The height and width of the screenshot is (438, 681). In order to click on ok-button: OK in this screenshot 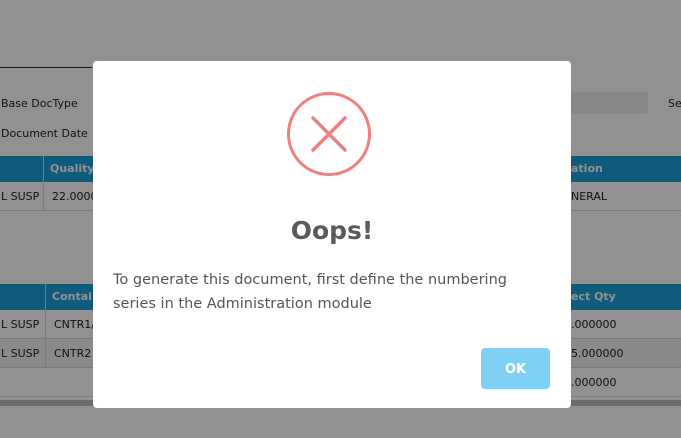, I will do `click(515, 368)`.